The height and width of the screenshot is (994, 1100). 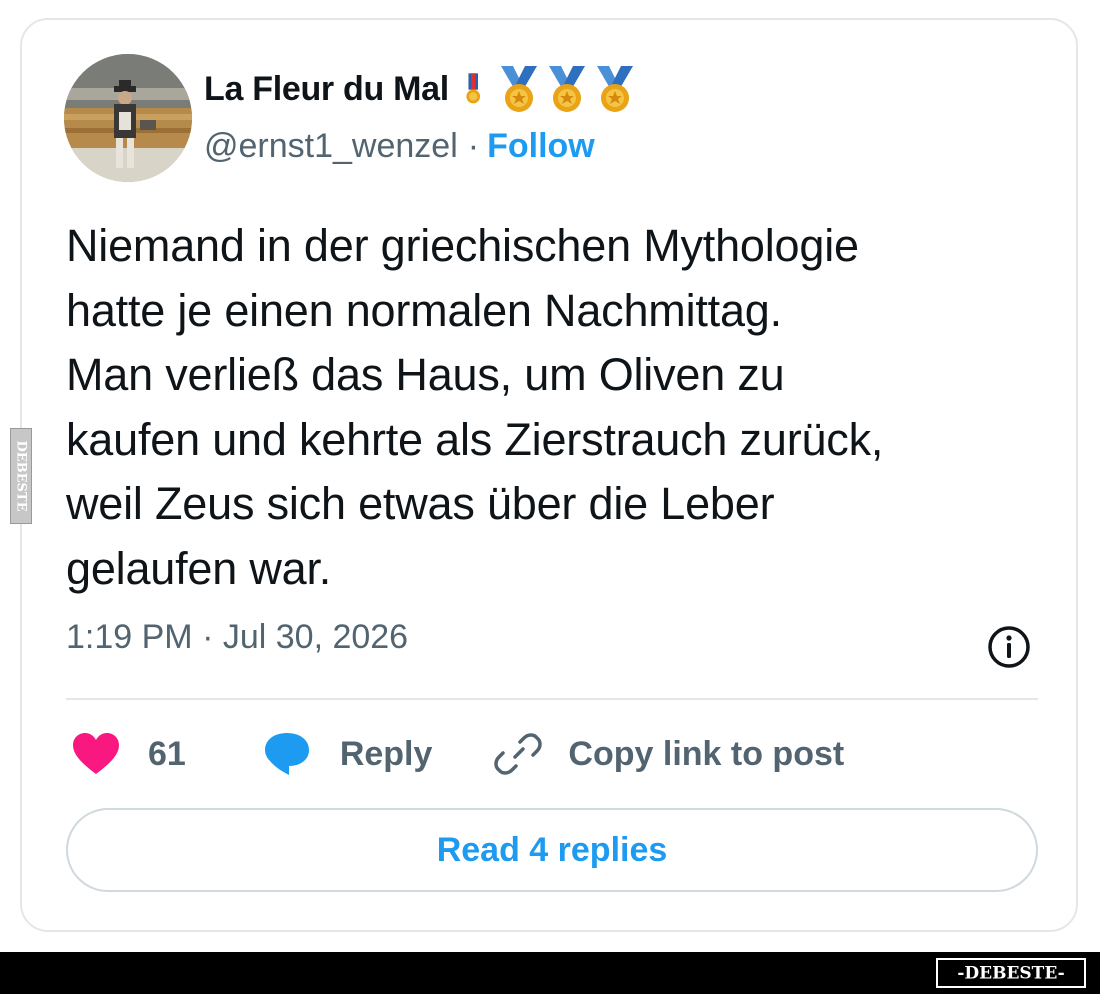 I want to click on link-icon, so click(x=518, y=754).